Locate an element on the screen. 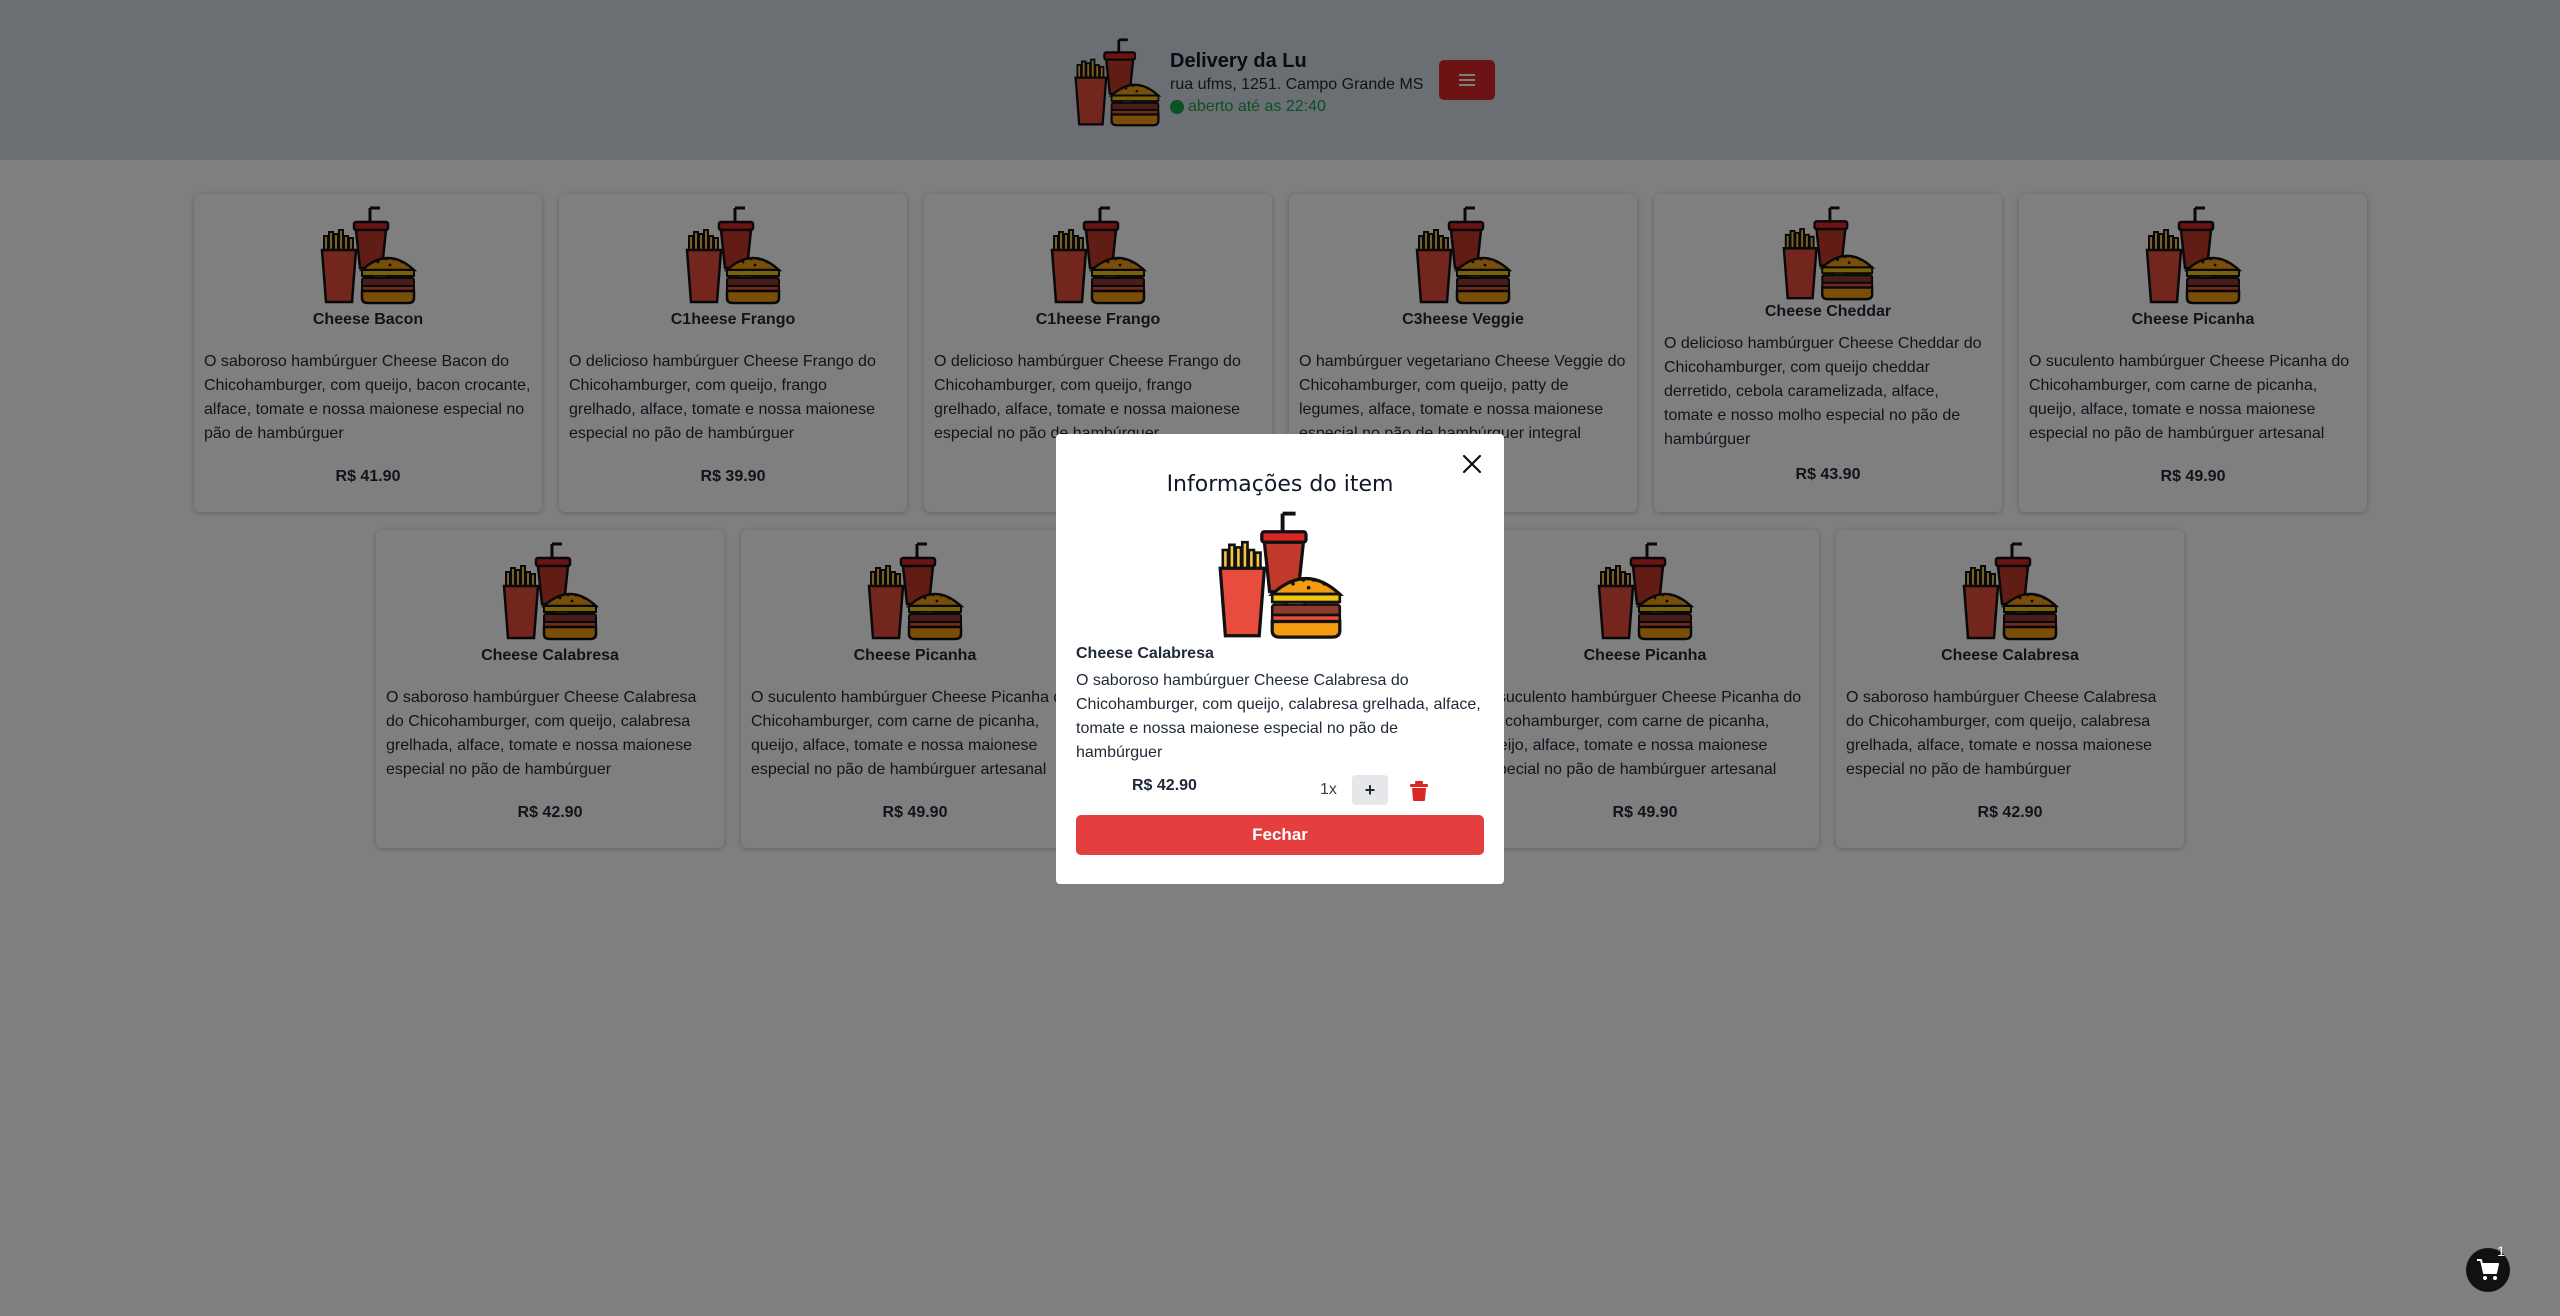  cart-count-badge: 1 is located at coordinates (2501, 1251).